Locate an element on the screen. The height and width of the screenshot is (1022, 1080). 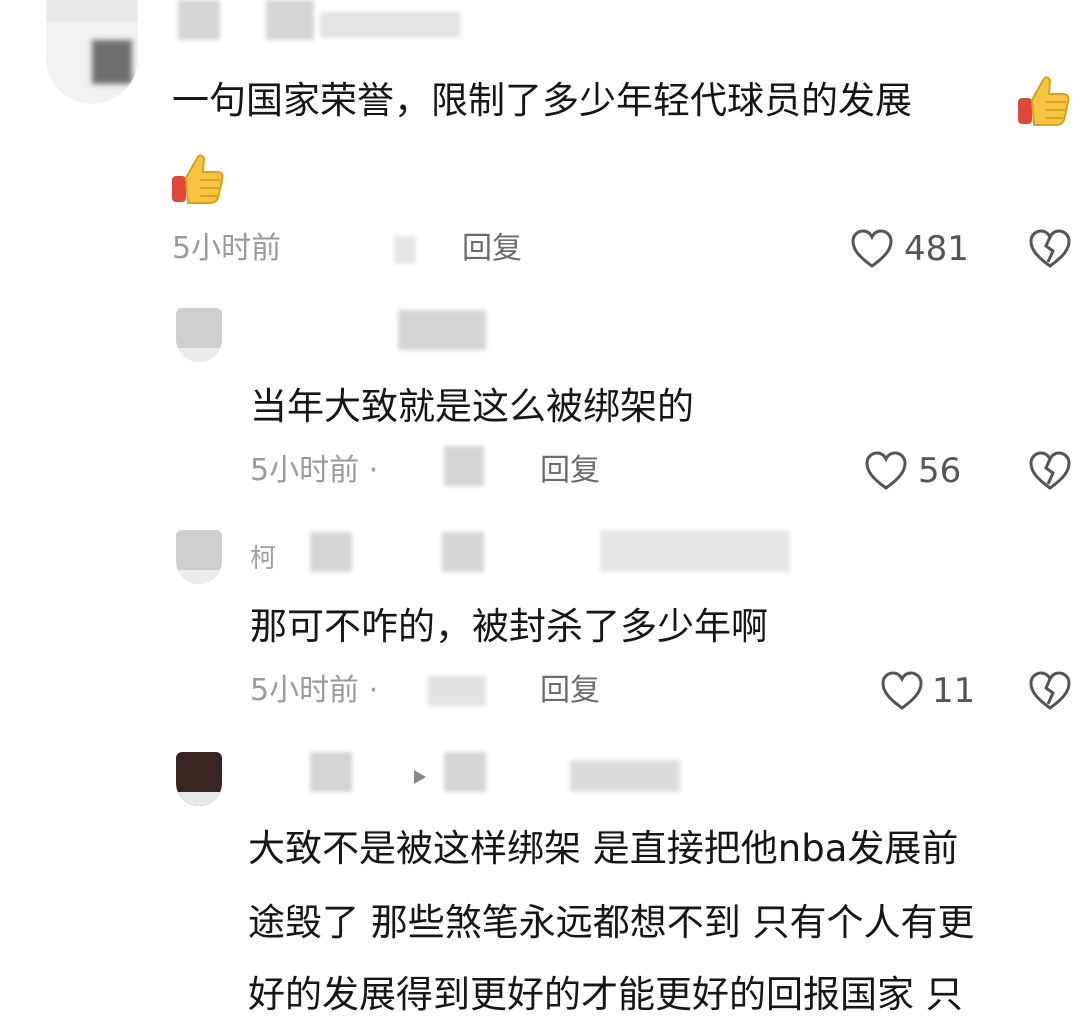
like-count: 481 is located at coordinates (936, 249).